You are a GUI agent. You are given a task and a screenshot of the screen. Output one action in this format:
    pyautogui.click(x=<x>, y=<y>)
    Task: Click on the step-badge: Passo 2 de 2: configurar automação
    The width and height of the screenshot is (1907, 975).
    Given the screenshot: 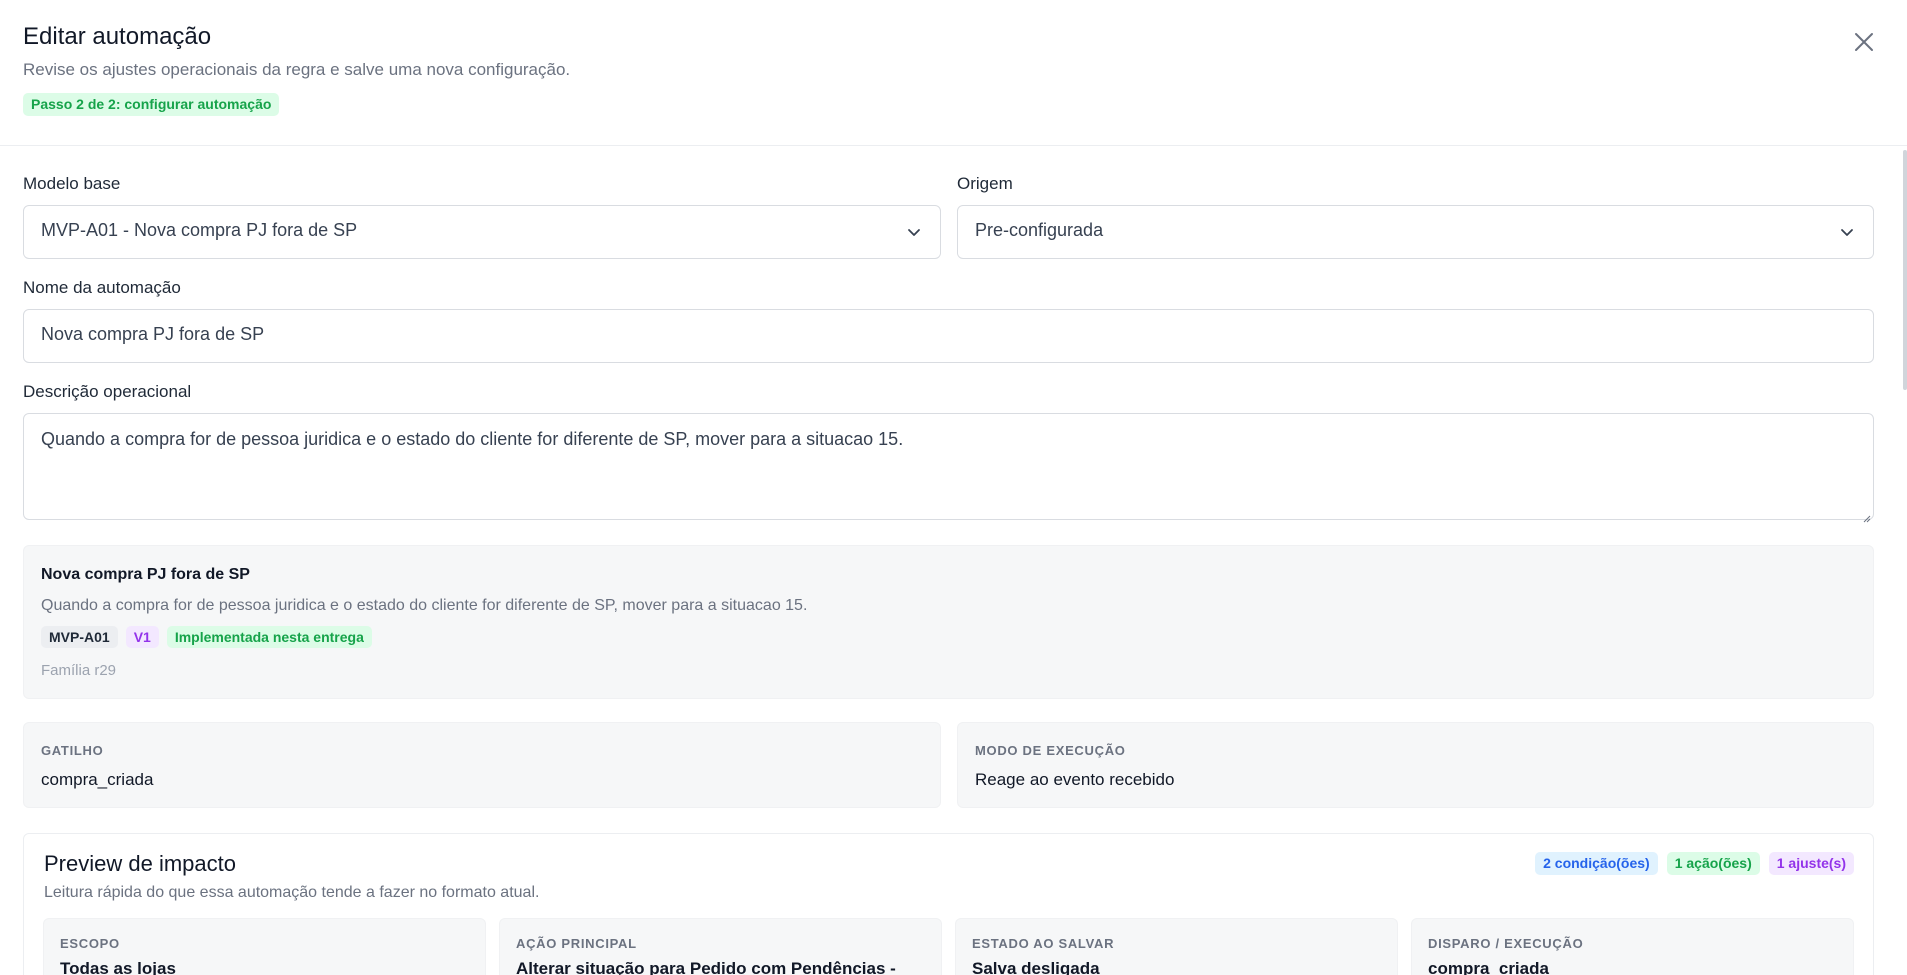 What is the action you would take?
    pyautogui.click(x=151, y=104)
    